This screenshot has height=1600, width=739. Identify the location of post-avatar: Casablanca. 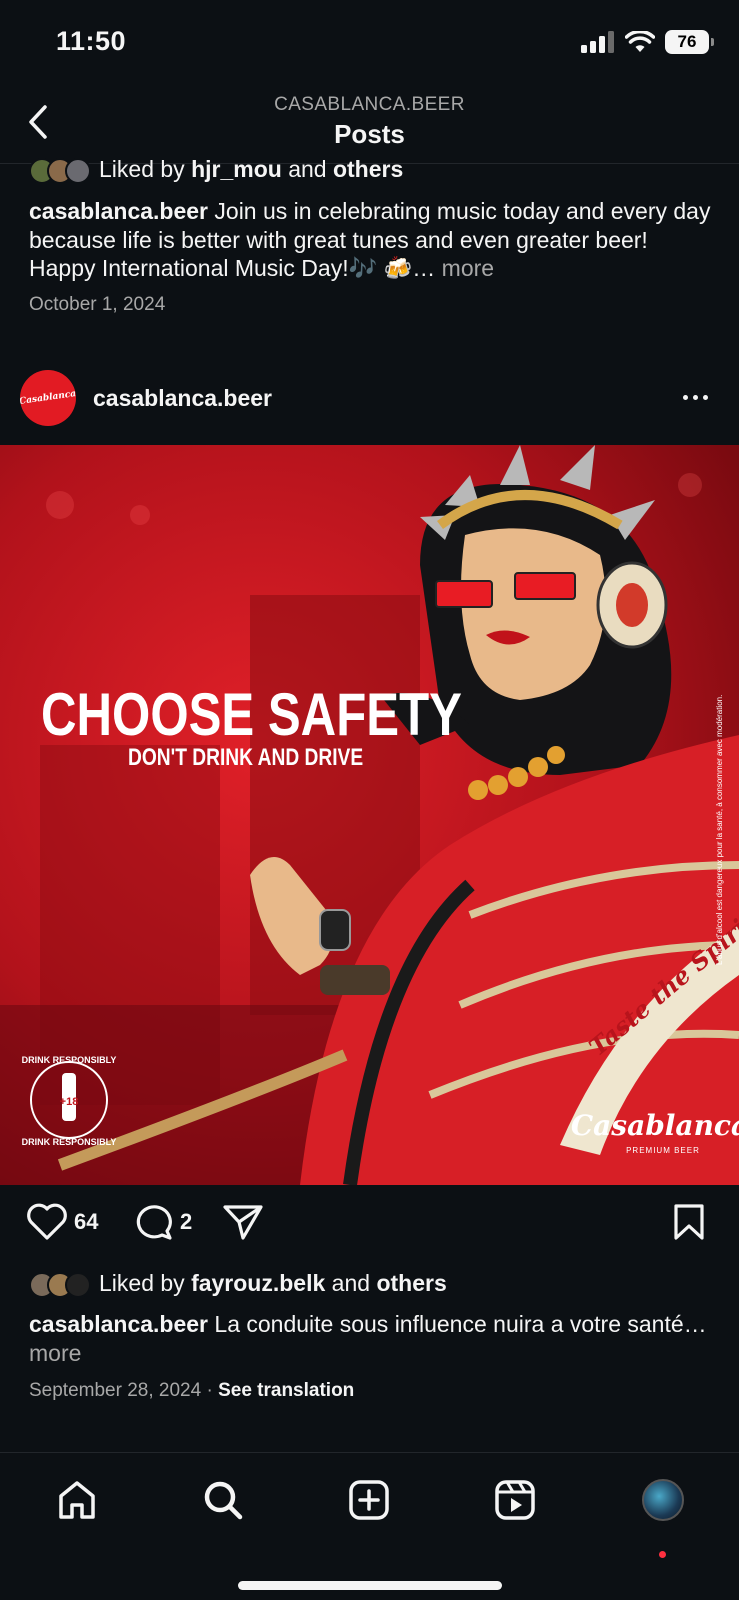
(48, 398).